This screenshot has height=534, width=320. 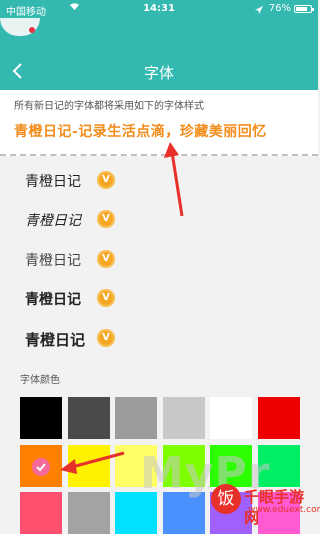 What do you see at coordinates (159, 54) in the screenshot?
I see `nav-bar: 字体` at bounding box center [159, 54].